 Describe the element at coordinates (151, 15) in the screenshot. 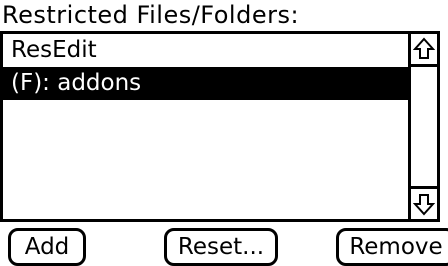

I see `restricted-files-heading: Restricted Files/Folders:` at that location.